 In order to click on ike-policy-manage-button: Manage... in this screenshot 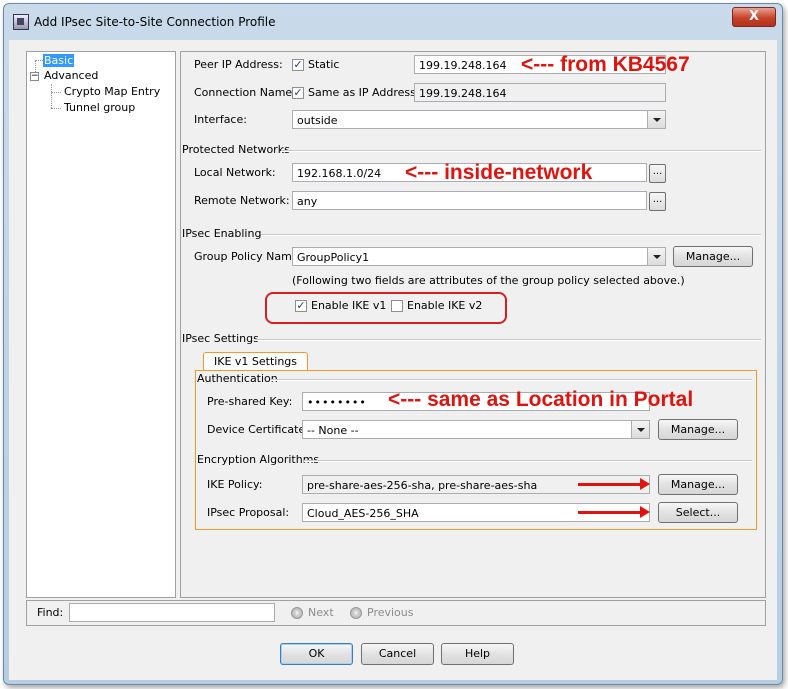, I will do `click(698, 484)`.